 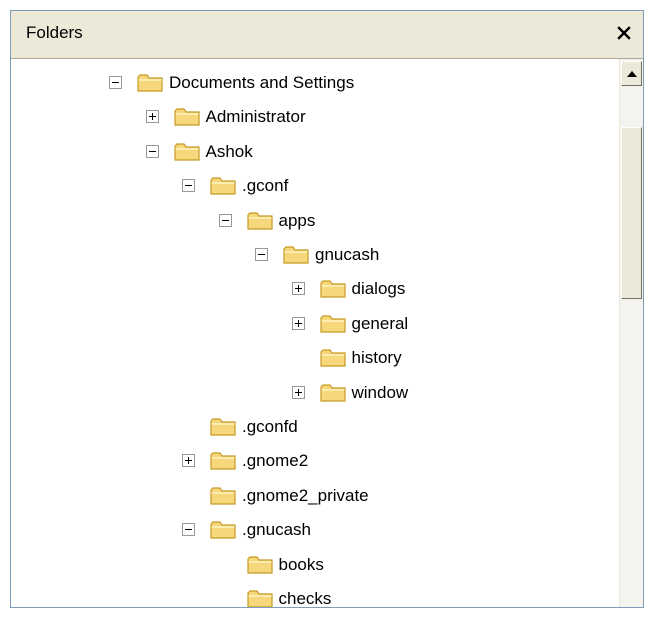 I want to click on tree-node: .gnome2_private, so click(x=315, y=496).